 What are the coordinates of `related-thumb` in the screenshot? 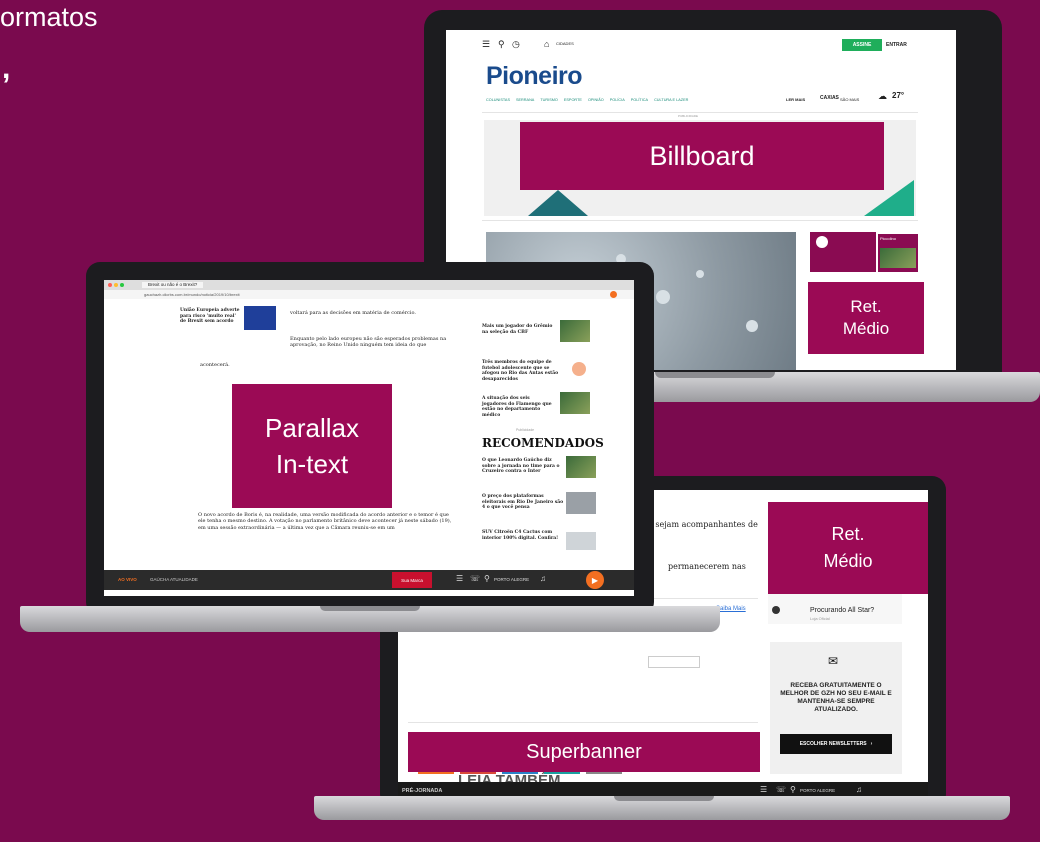 It's located at (575, 331).